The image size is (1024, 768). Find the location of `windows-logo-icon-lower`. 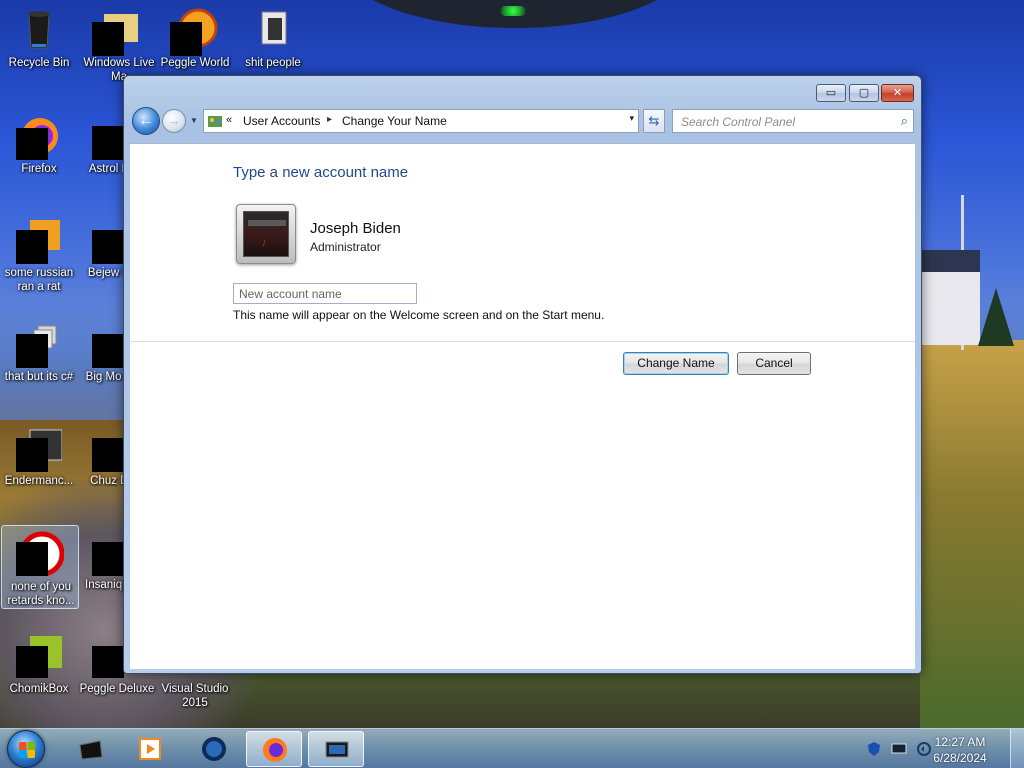

windows-logo-icon-lower is located at coordinates (27, 754).